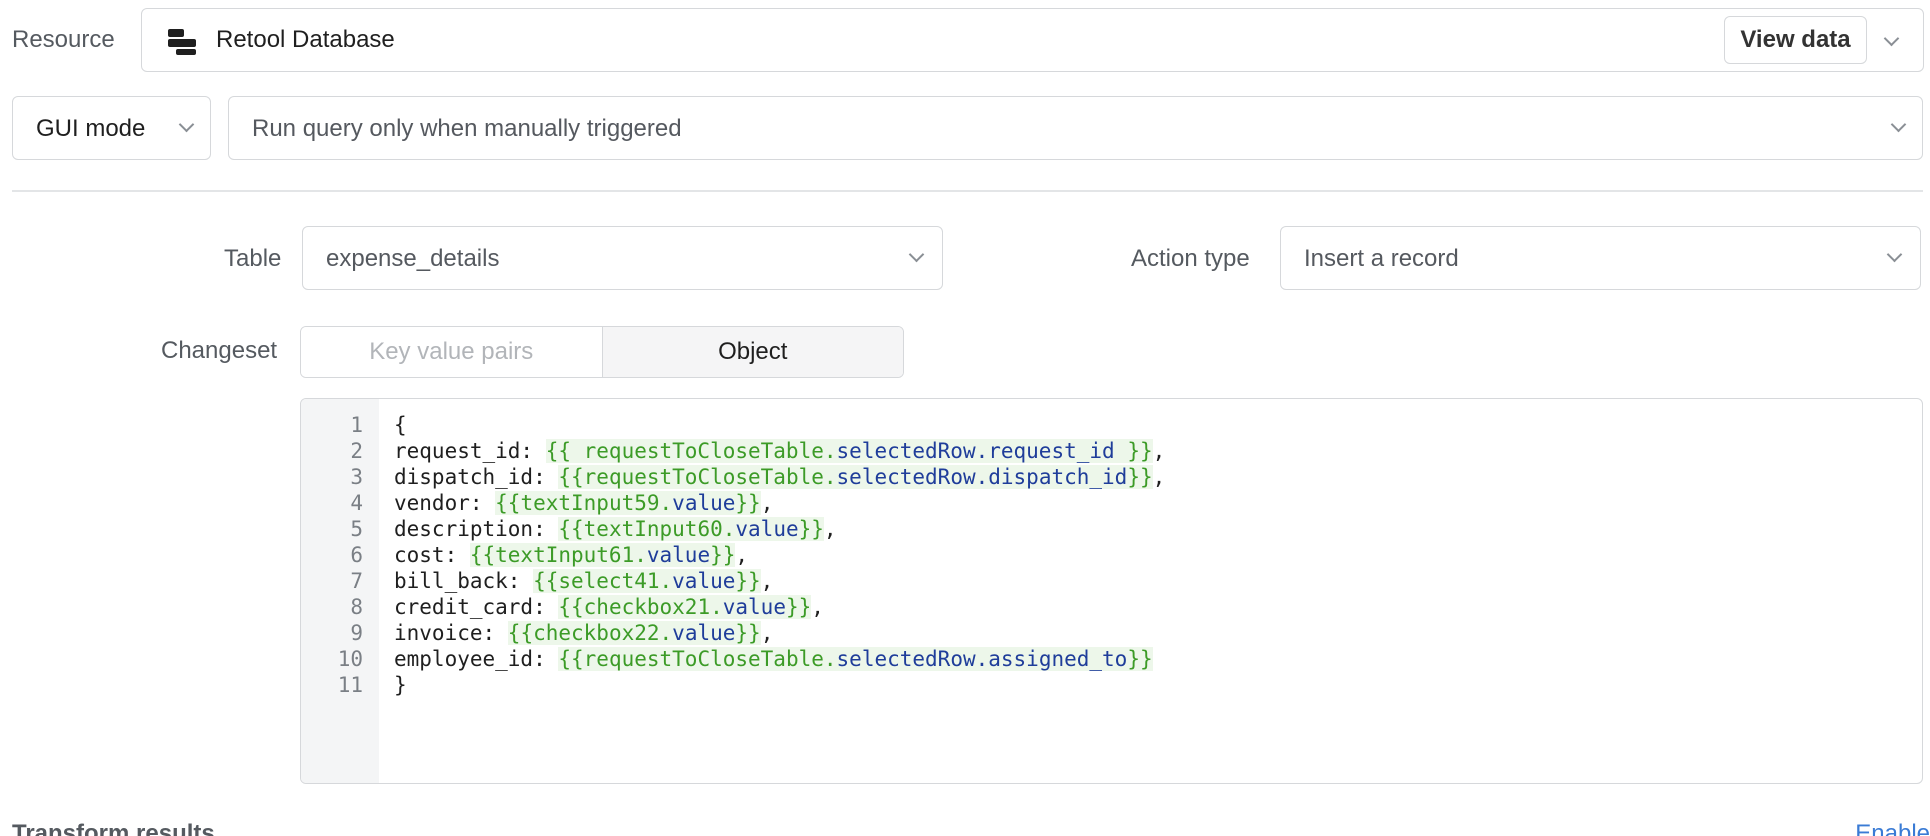 The width and height of the screenshot is (1930, 836). What do you see at coordinates (350, 659) in the screenshot?
I see `line-number: 10` at bounding box center [350, 659].